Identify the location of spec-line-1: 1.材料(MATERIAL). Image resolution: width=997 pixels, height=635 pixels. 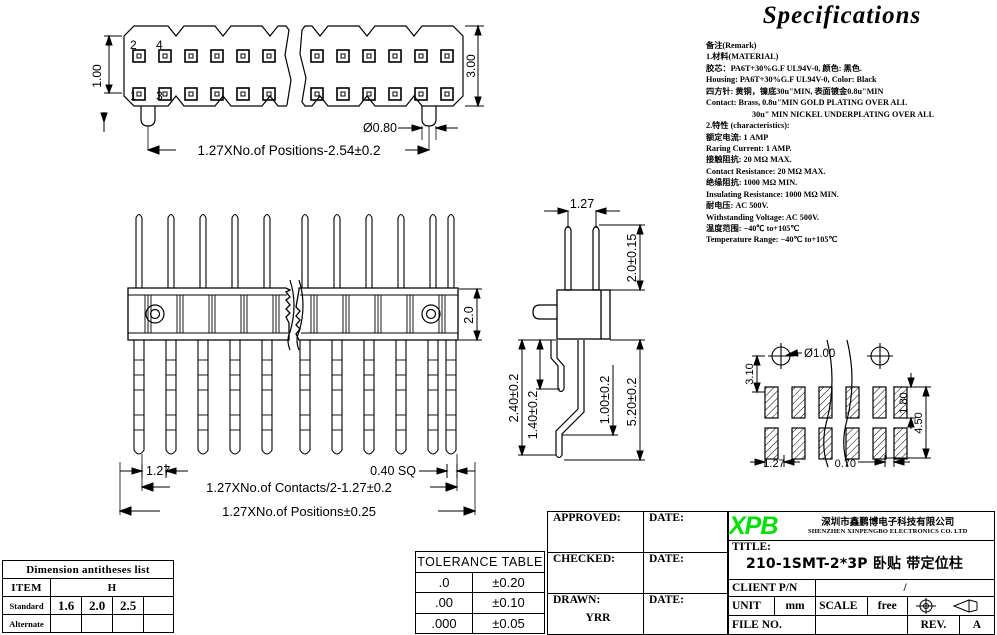
(742, 57).